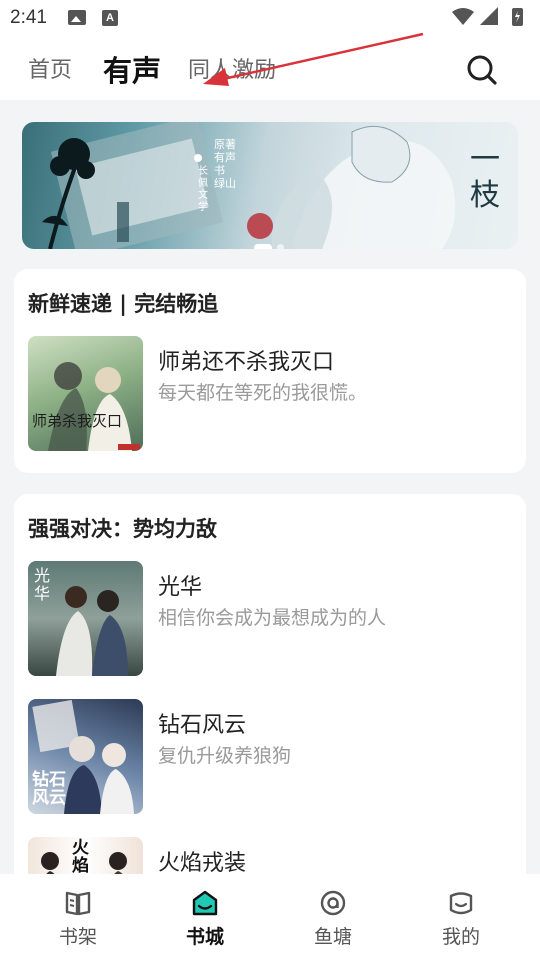 This screenshot has width=540, height=960. Describe the element at coordinates (85, 756) in the screenshot. I see `book-cover: 钻石风云` at that location.